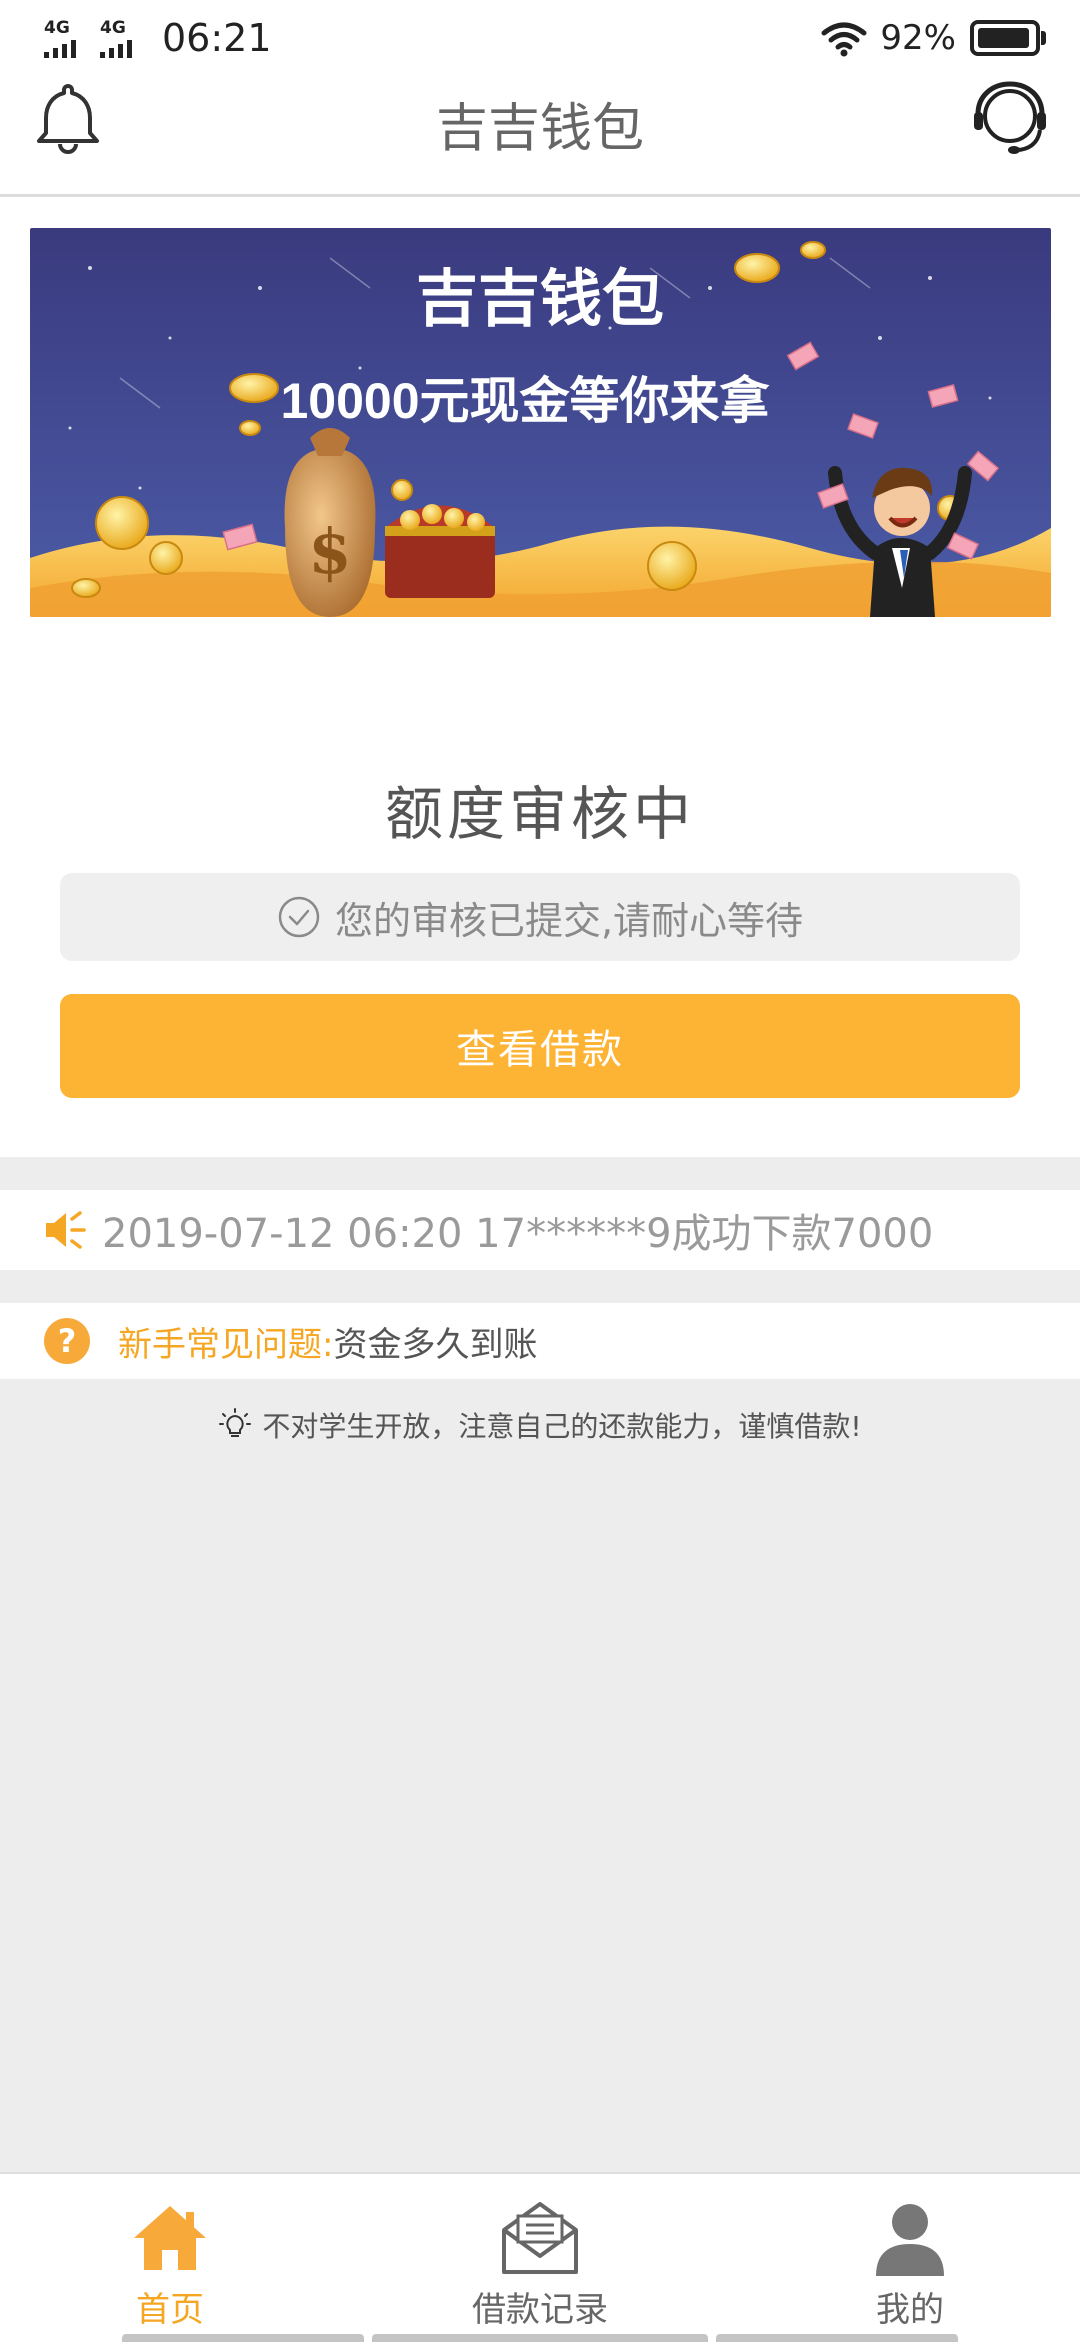 The height and width of the screenshot is (2342, 1080). What do you see at coordinates (540, 1341) in the screenshot?
I see `faq-row: ? 新手常见问题: 资金多久到账` at bounding box center [540, 1341].